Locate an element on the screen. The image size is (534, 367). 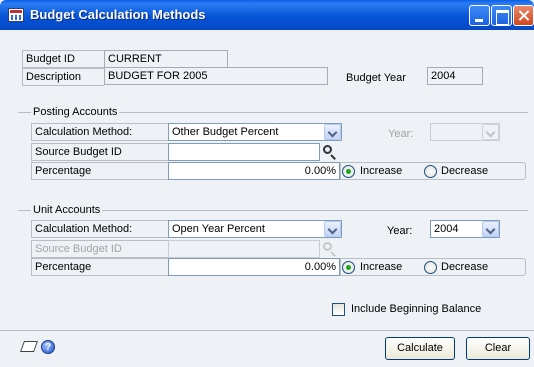
window-app-icon is located at coordinates (16, 15).